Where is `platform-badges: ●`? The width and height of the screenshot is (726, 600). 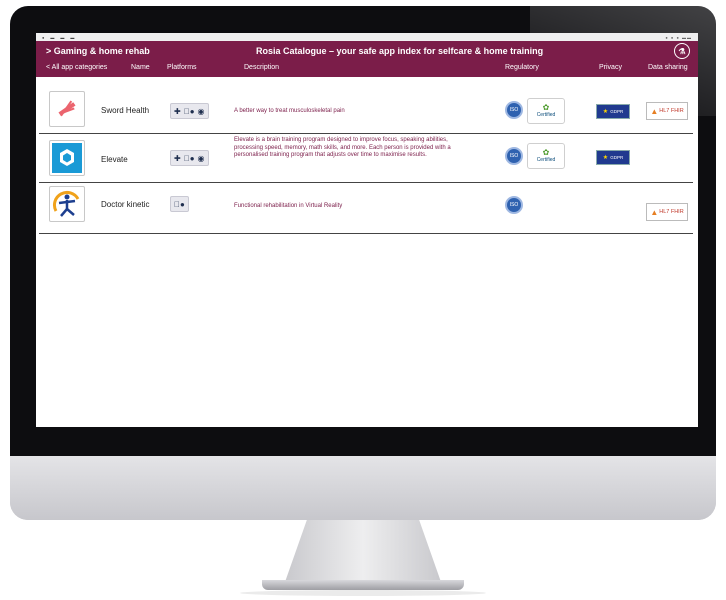 platform-badges: ● is located at coordinates (179, 204).